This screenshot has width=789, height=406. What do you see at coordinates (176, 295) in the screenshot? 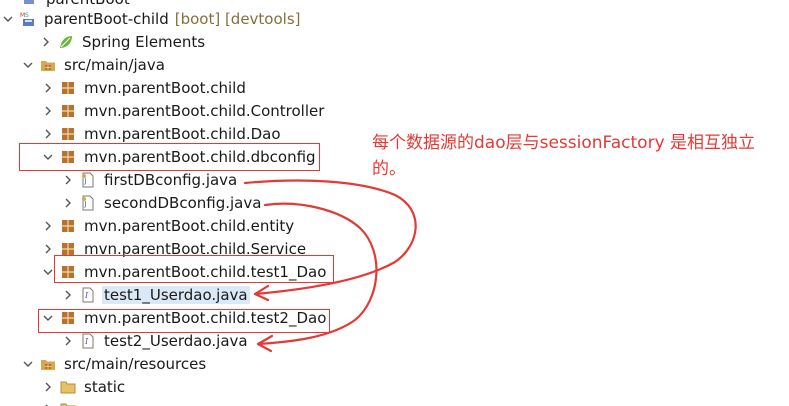
I see `tree-item-label: test1_Userdao.java` at bounding box center [176, 295].